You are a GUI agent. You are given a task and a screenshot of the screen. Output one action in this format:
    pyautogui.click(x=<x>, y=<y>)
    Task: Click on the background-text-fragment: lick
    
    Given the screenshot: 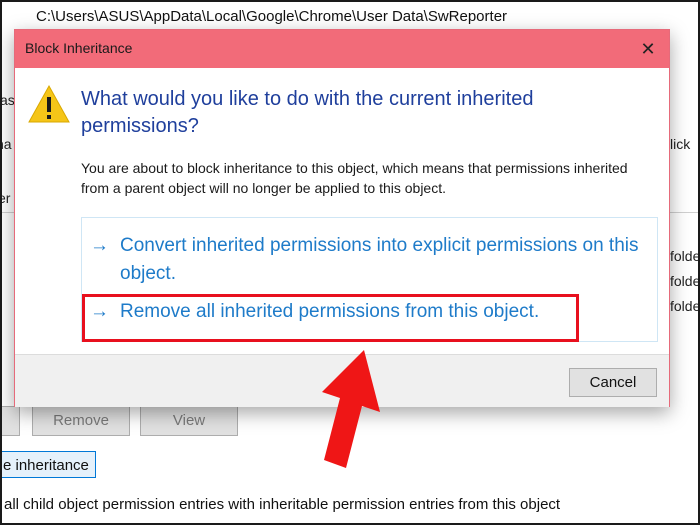 What is the action you would take?
    pyautogui.click(x=680, y=144)
    